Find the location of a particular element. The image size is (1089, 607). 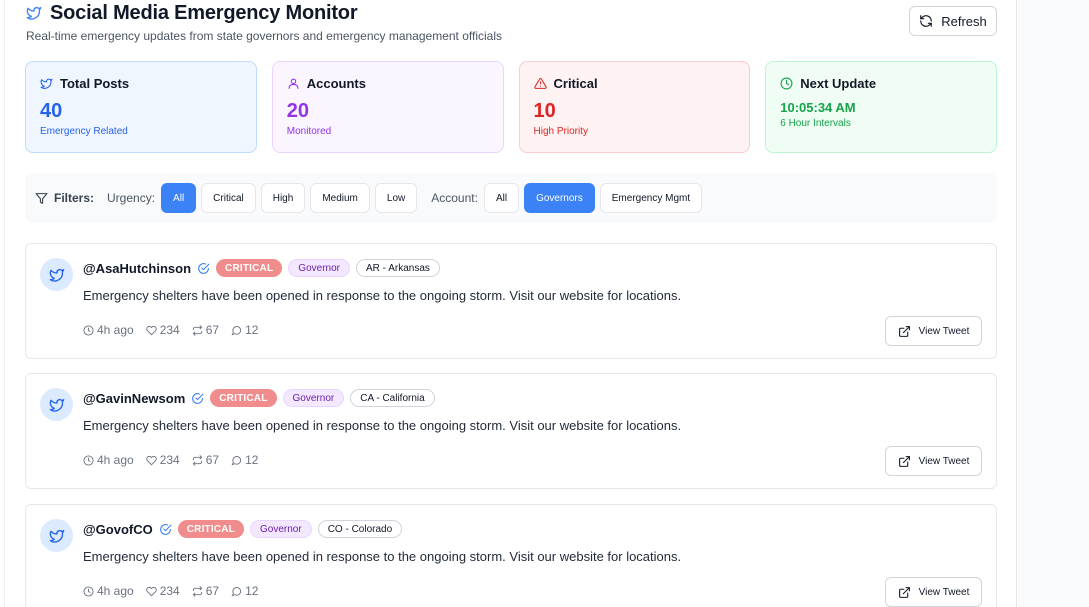

refresh-button: Refresh is located at coordinates (953, 21).